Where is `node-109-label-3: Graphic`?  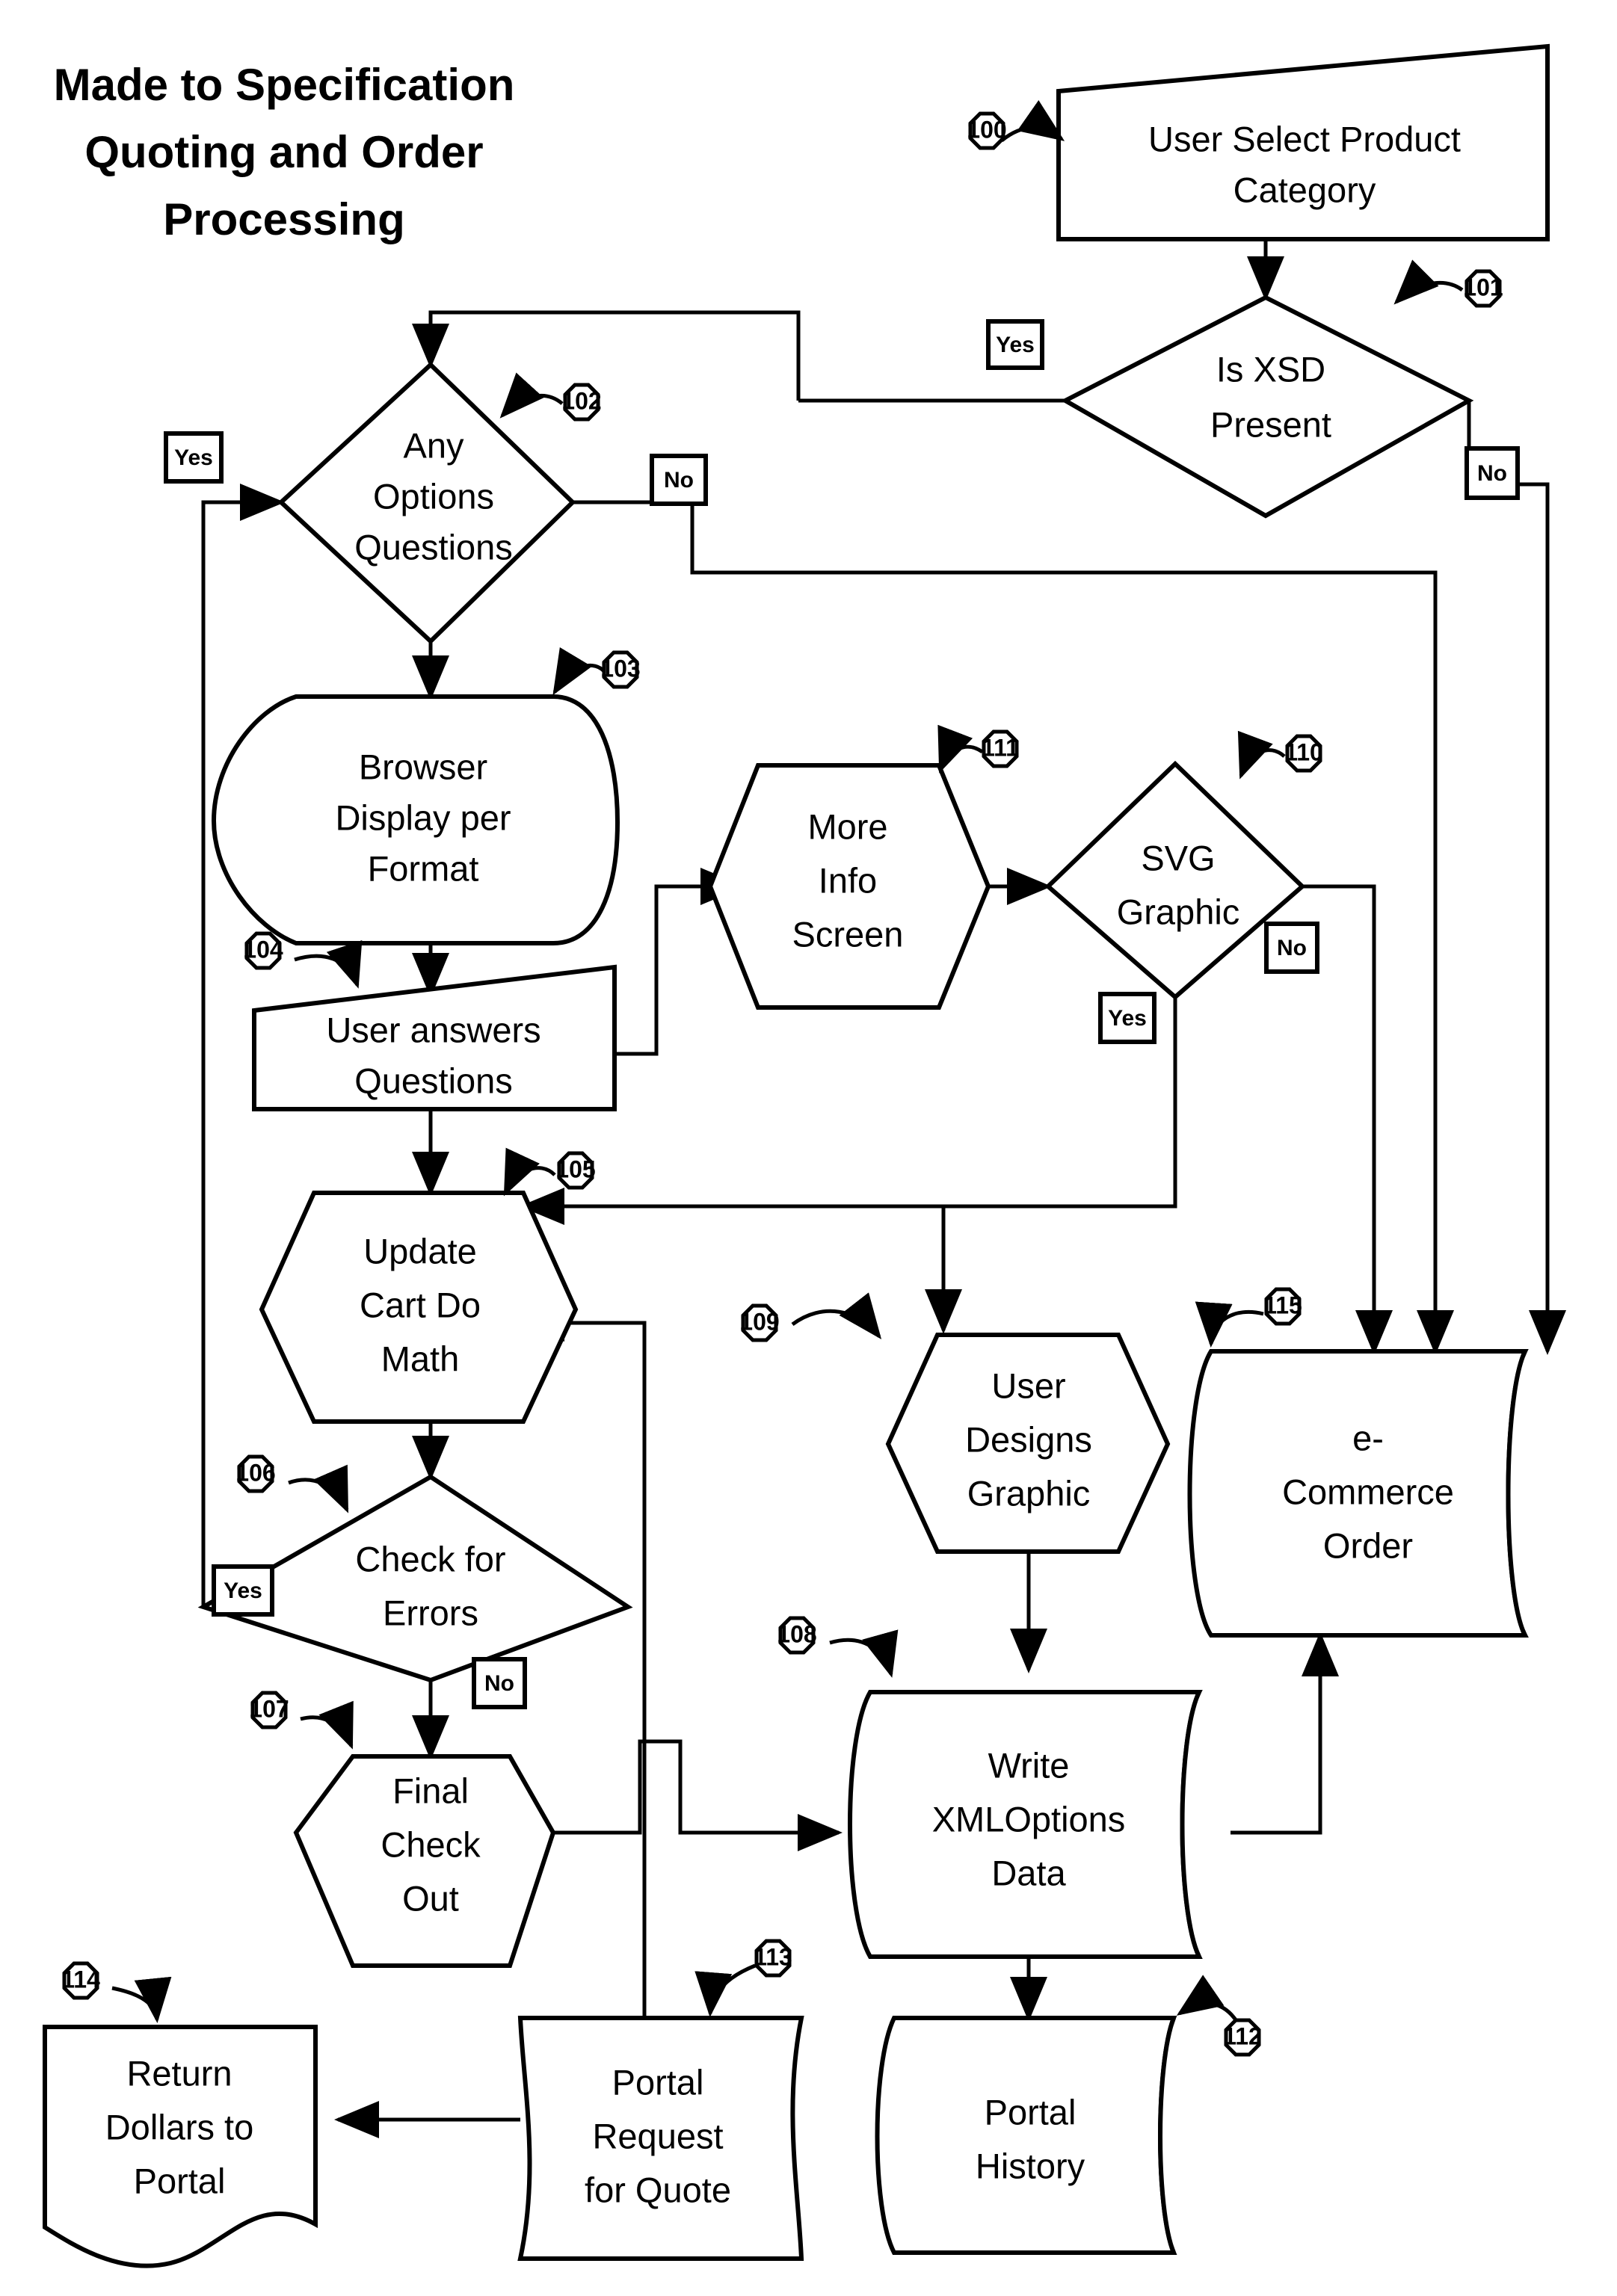 node-109-label-3: Graphic is located at coordinates (1029, 1493).